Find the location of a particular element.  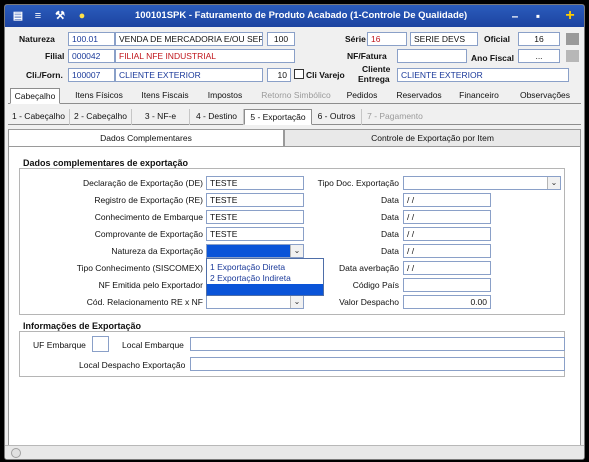

ano-fiscal-lookup-button is located at coordinates (572, 56).